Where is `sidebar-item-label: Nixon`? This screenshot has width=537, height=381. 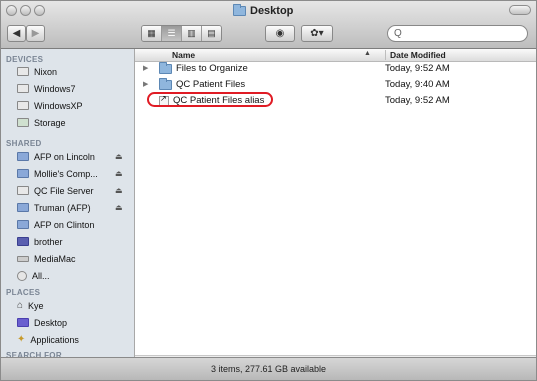
sidebar-item-label: Nixon is located at coordinates (46, 71).